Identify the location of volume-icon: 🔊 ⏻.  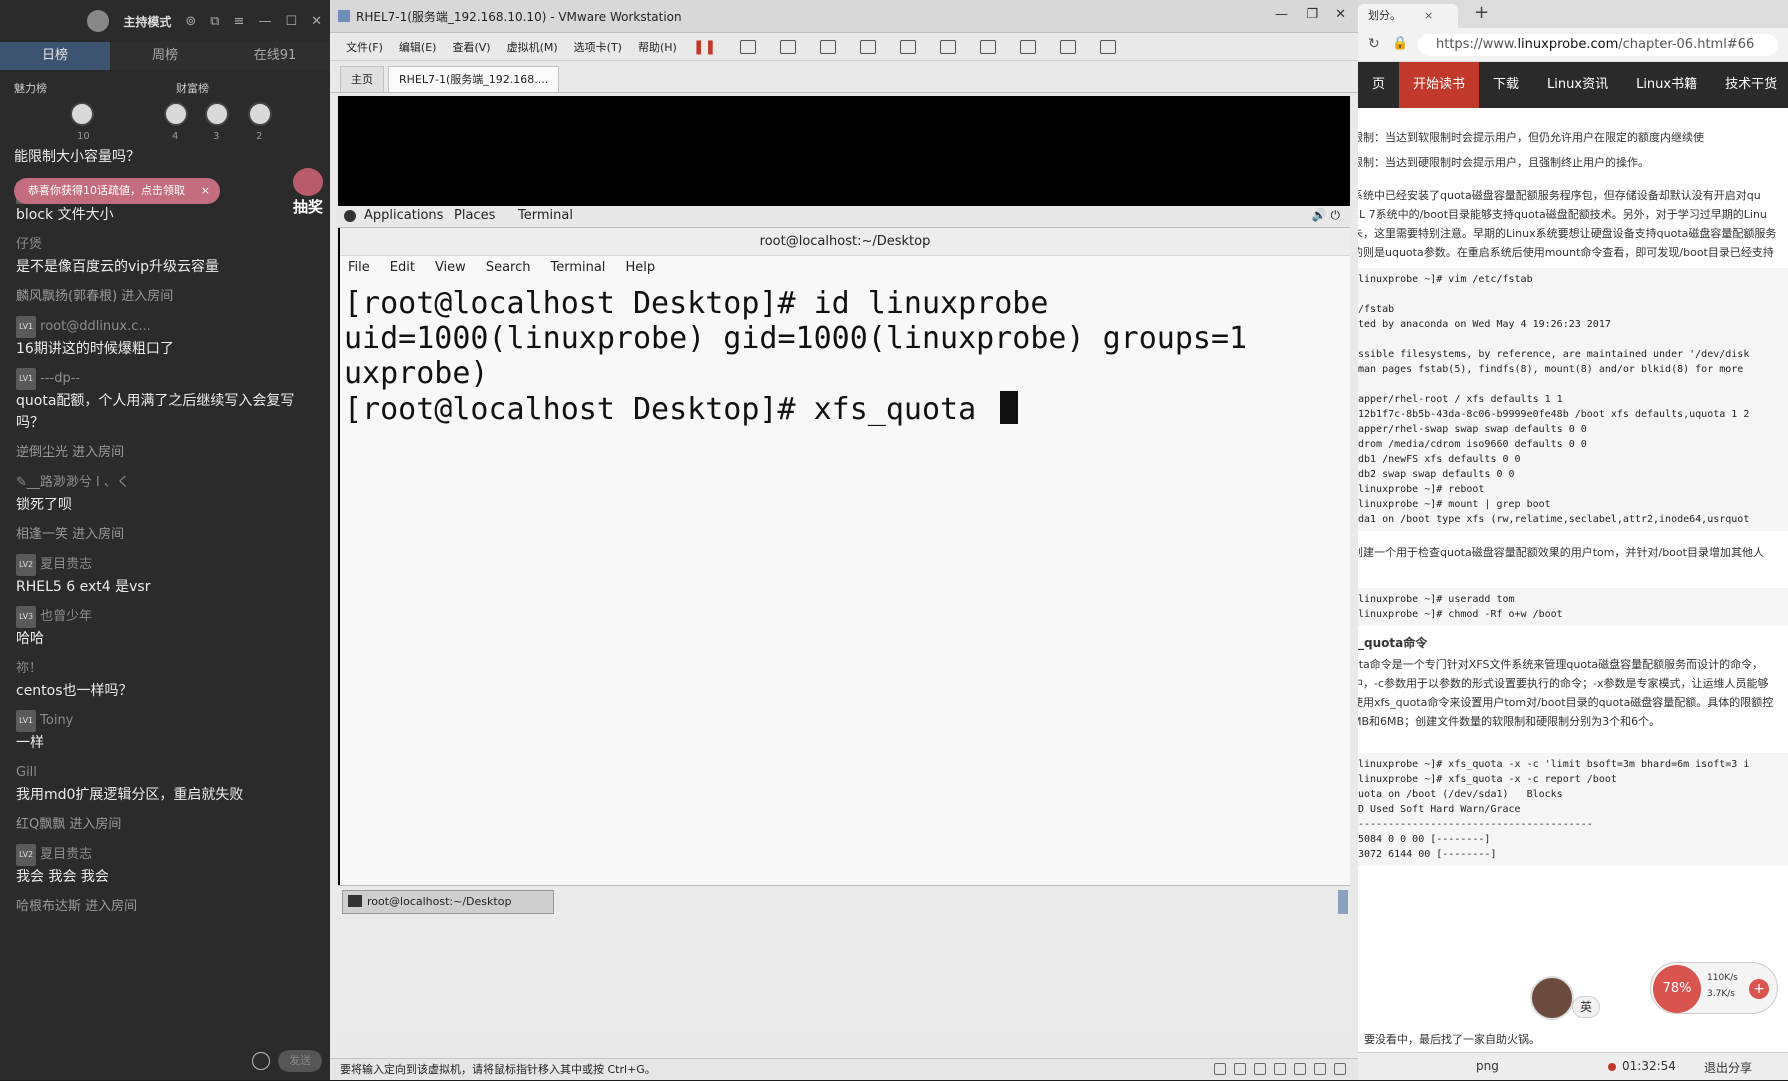
(1326, 215).